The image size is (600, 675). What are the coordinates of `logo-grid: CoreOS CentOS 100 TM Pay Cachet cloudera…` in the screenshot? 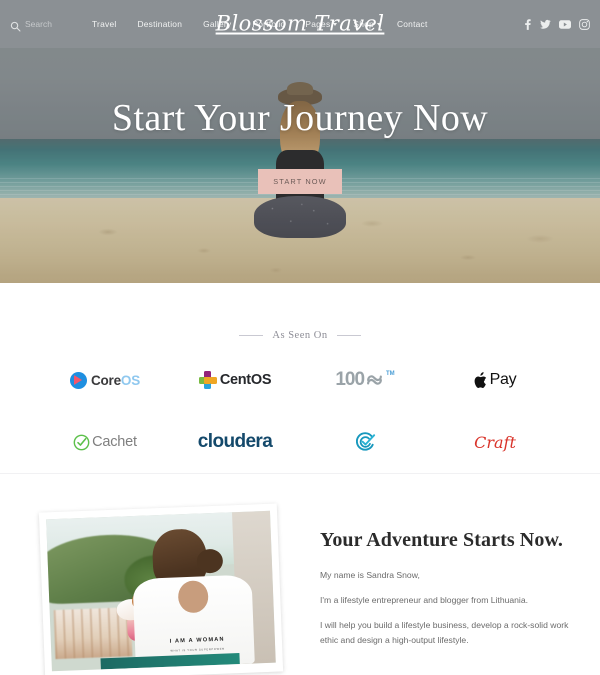 It's located at (300, 411).